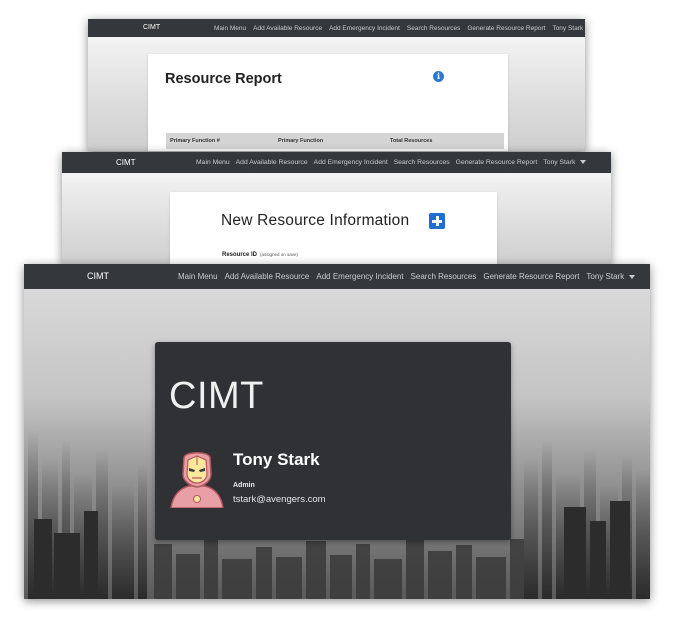  Describe the element at coordinates (197, 480) in the screenshot. I see `iron-man-avatar-icon` at that location.